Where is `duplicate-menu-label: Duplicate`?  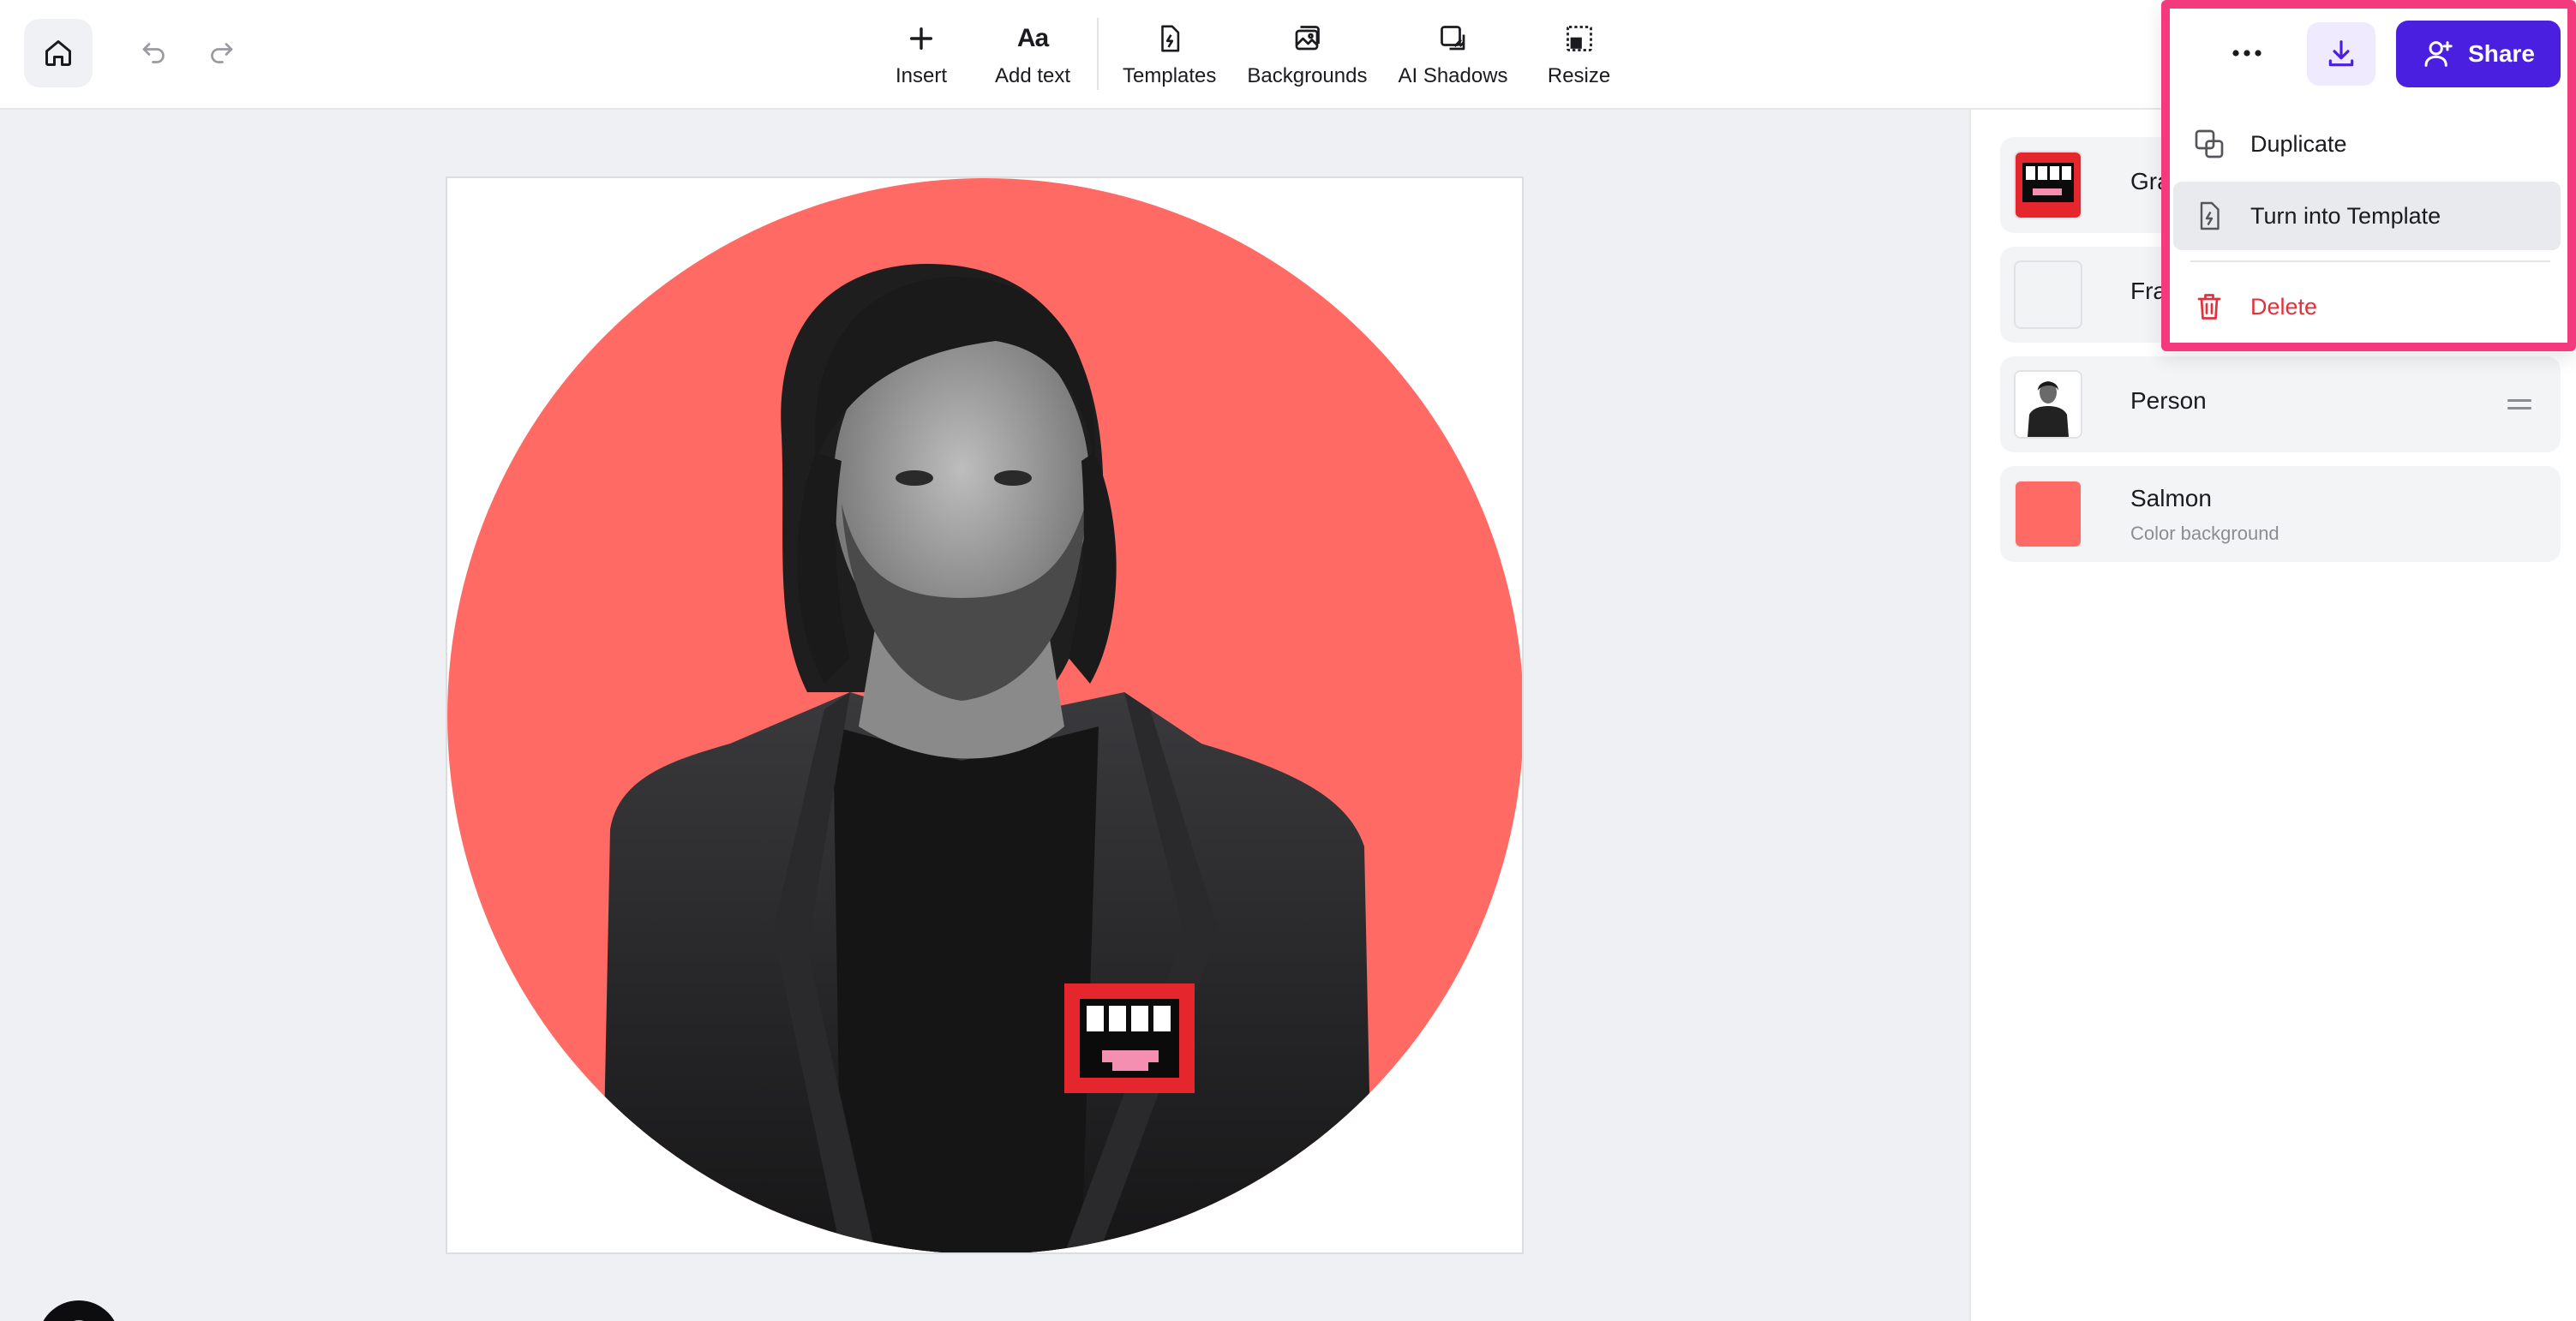 duplicate-menu-label: Duplicate is located at coordinates (2298, 143).